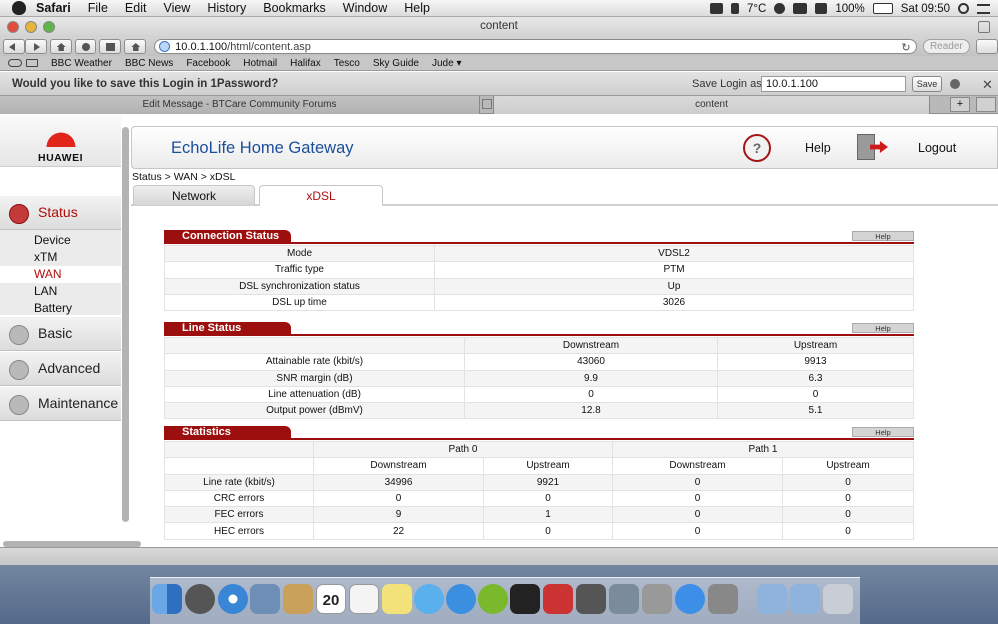 The width and height of the screenshot is (998, 624). Describe the element at coordinates (717, 8) in the screenshot. I see `1password-icon` at that location.